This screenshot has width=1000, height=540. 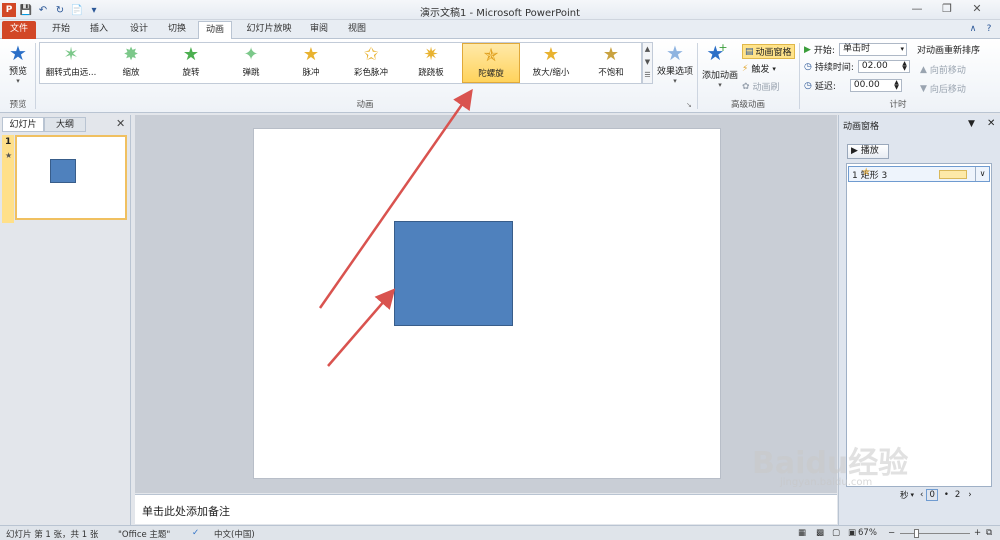 I want to click on watermark-logo: Baidu经验, so click(x=830, y=463).